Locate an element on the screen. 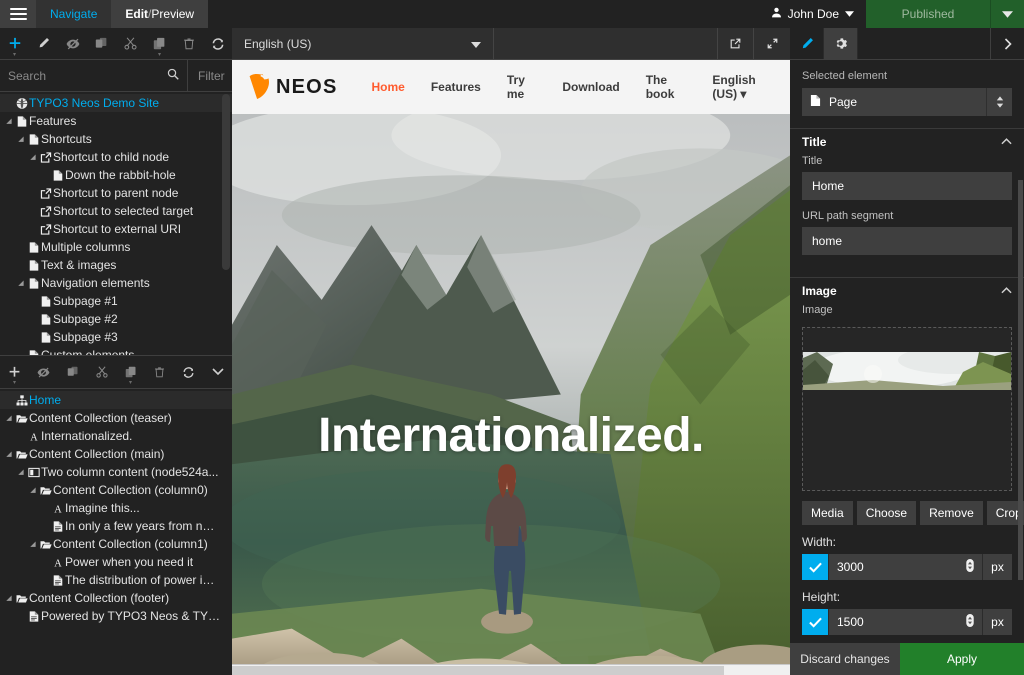 The height and width of the screenshot is (675, 1024). cut-node-button is located at coordinates (130, 44).